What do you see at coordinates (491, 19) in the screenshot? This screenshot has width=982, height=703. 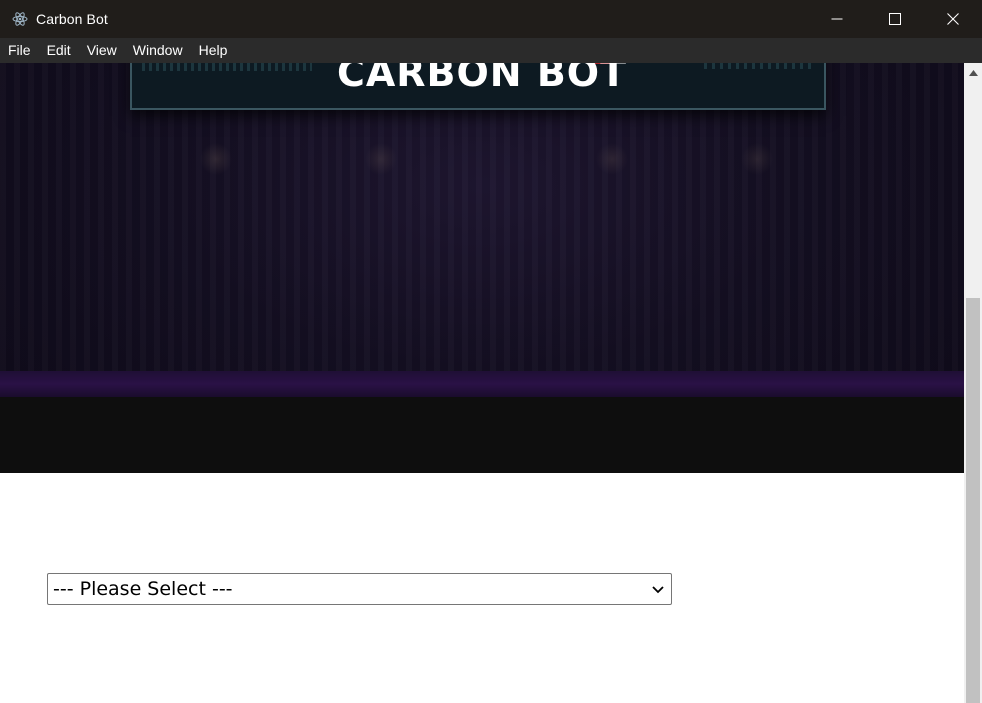 I see `title-bar: Carbon Bot` at bounding box center [491, 19].